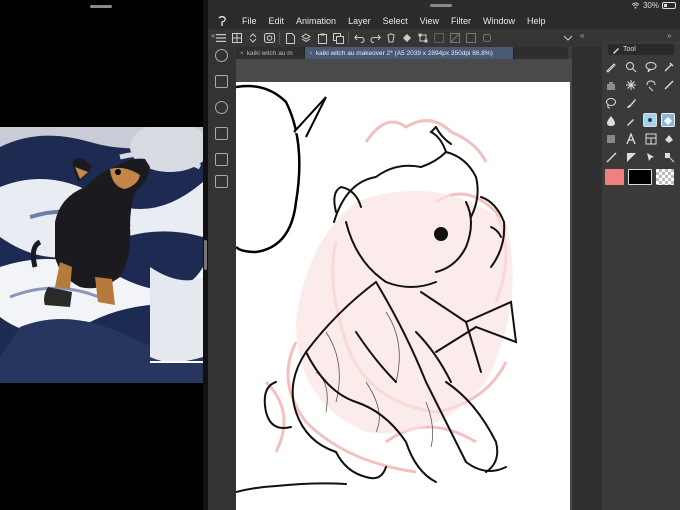 This screenshot has width=680, height=510. What do you see at coordinates (668, 120) in the screenshot?
I see `eraser-tool-icon` at bounding box center [668, 120].